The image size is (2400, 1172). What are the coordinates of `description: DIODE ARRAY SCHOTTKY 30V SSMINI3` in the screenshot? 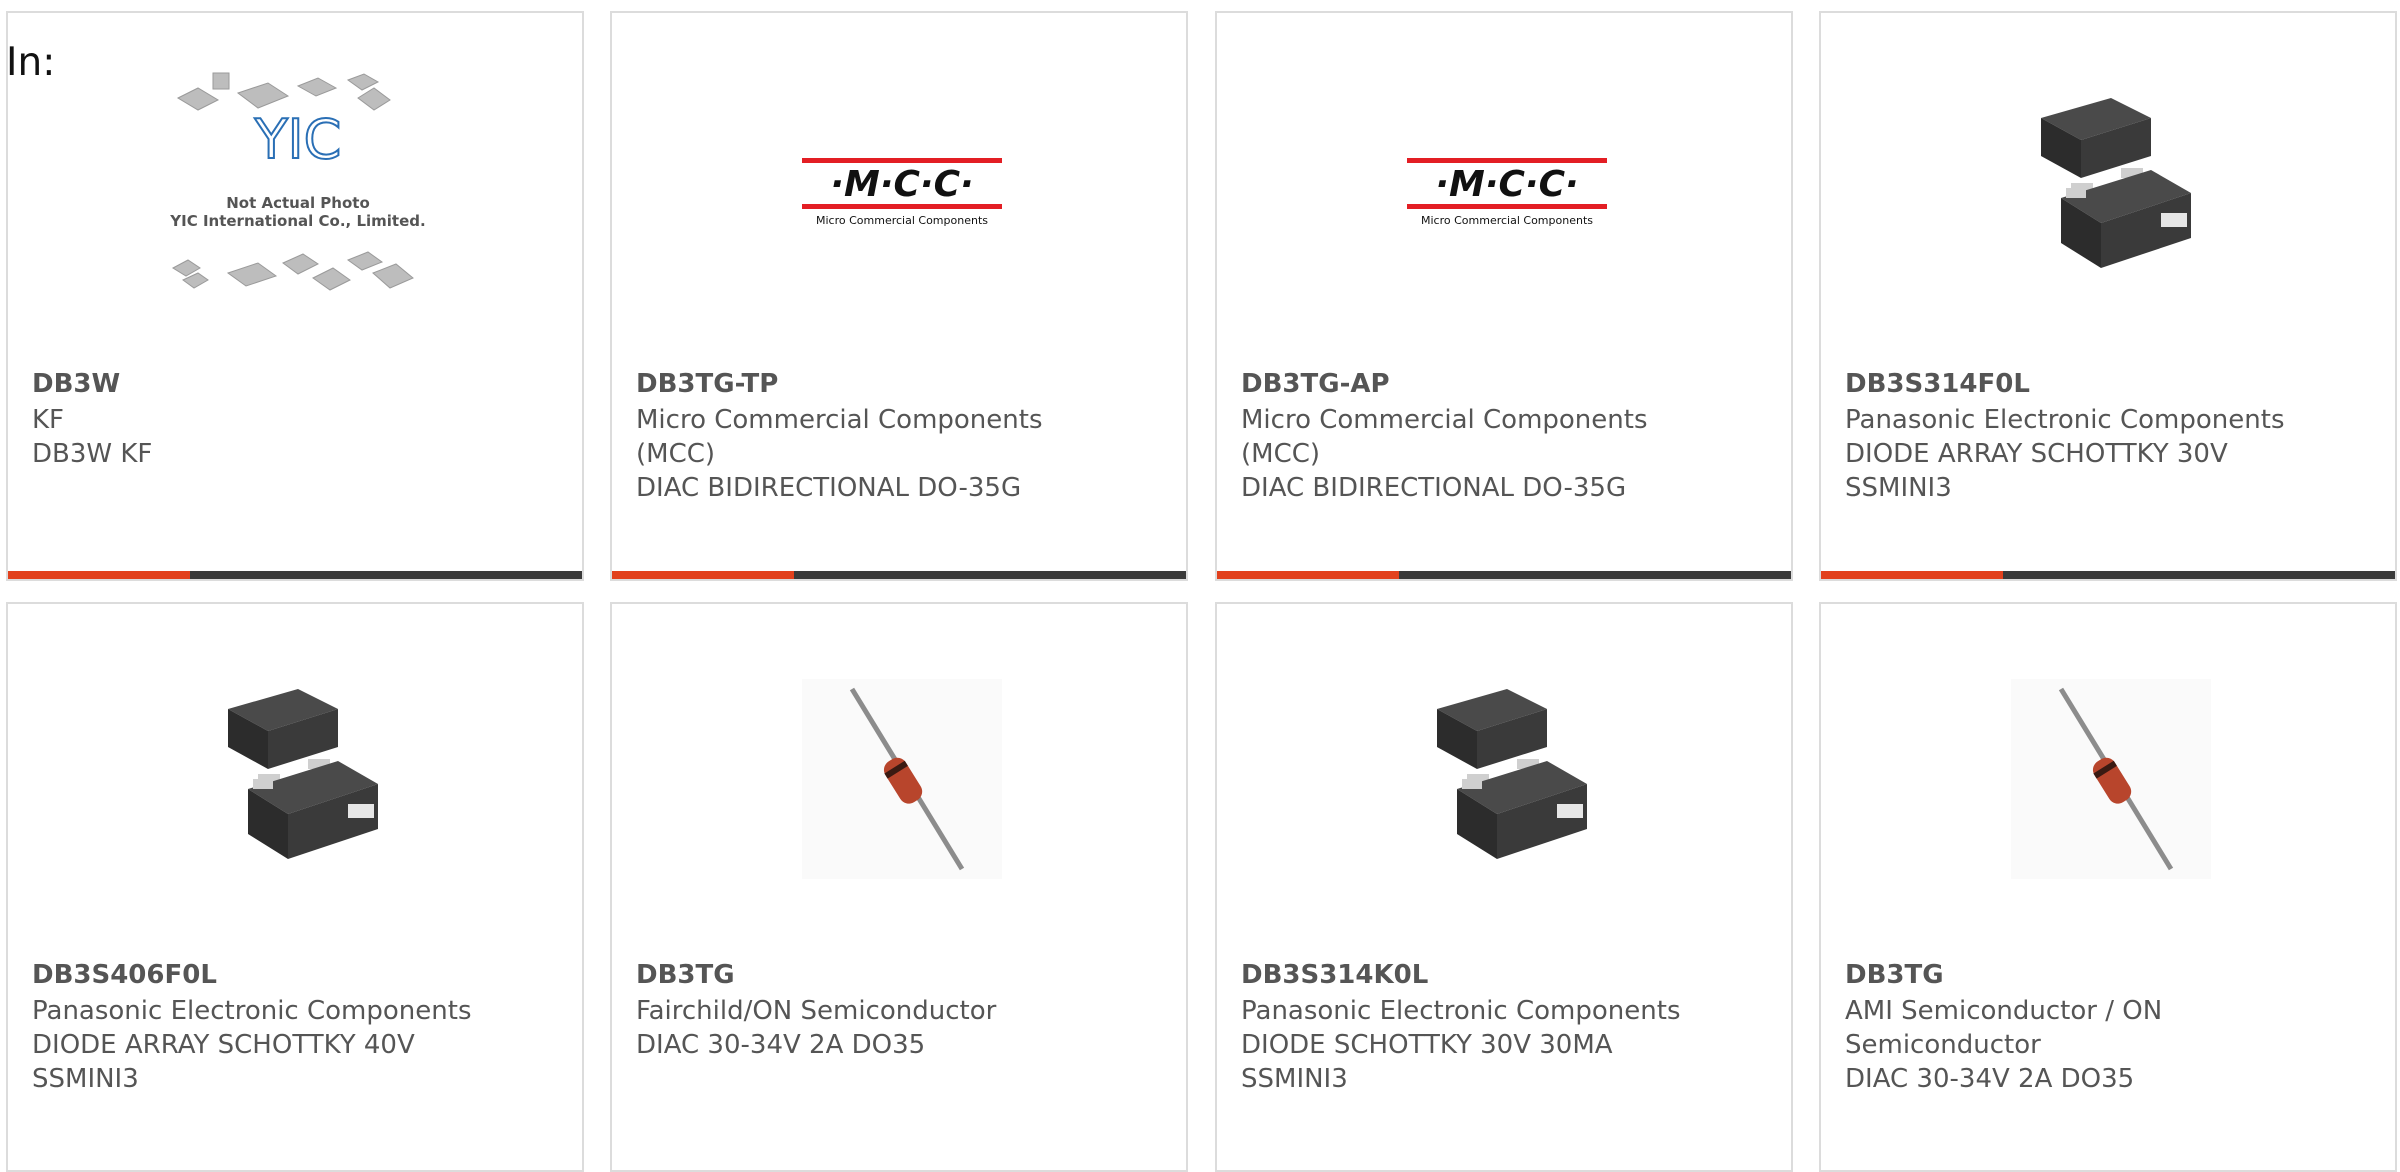 It's located at (2036, 471).